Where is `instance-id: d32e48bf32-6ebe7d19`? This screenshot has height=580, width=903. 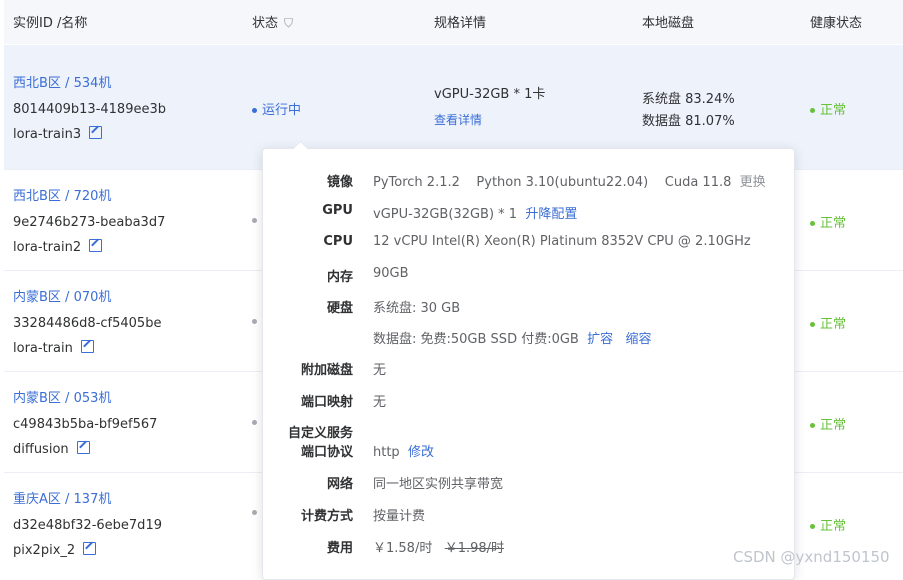
instance-id: d32e48bf32-6ebe7d19 is located at coordinates (87, 525).